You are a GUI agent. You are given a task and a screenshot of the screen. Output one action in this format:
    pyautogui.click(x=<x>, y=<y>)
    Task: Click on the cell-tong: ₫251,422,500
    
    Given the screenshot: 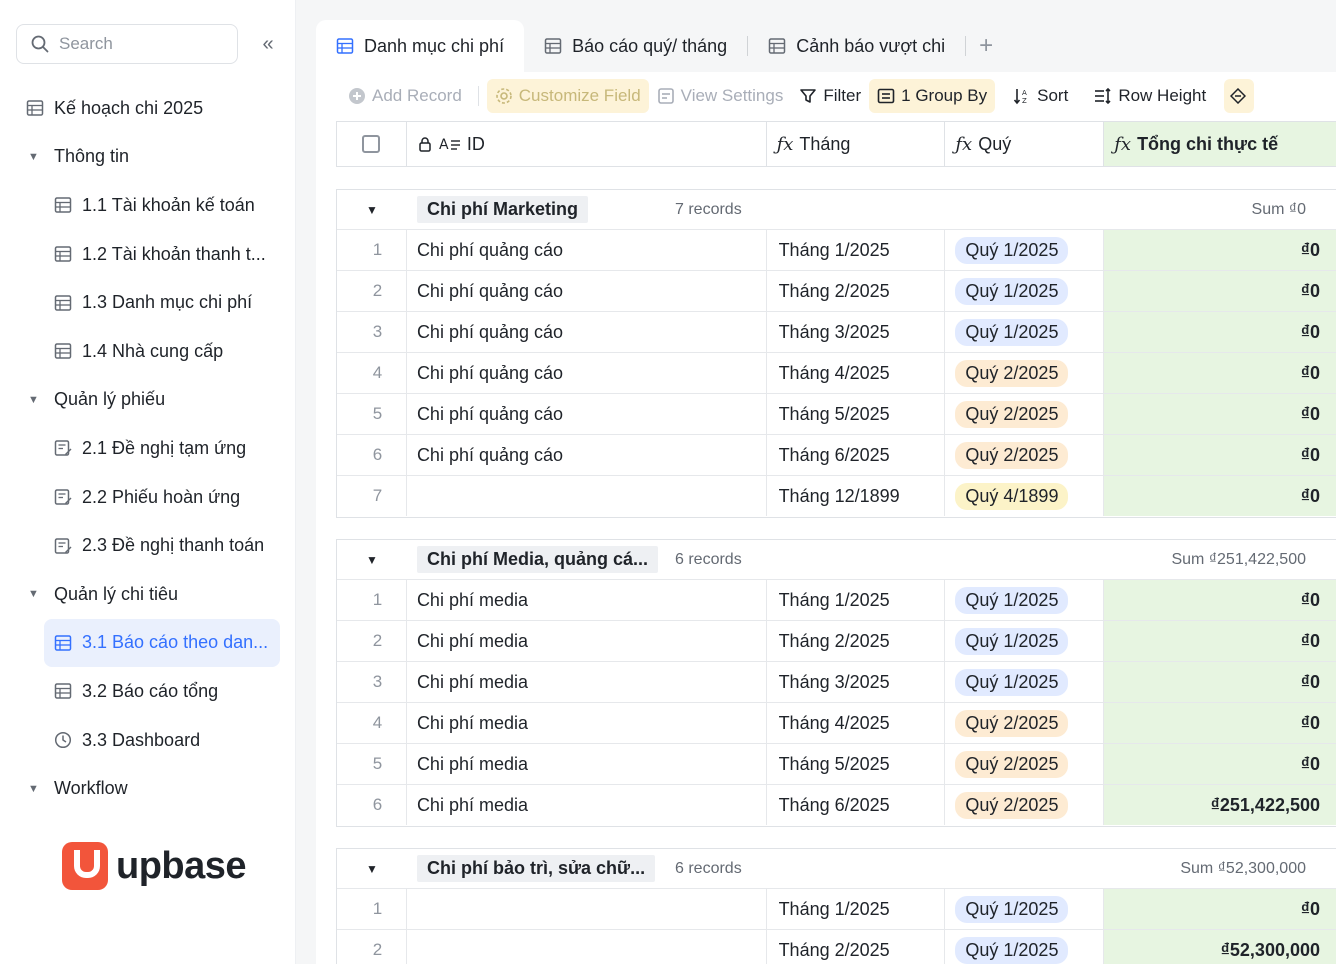 What is the action you would take?
    pyautogui.click(x=1220, y=805)
    